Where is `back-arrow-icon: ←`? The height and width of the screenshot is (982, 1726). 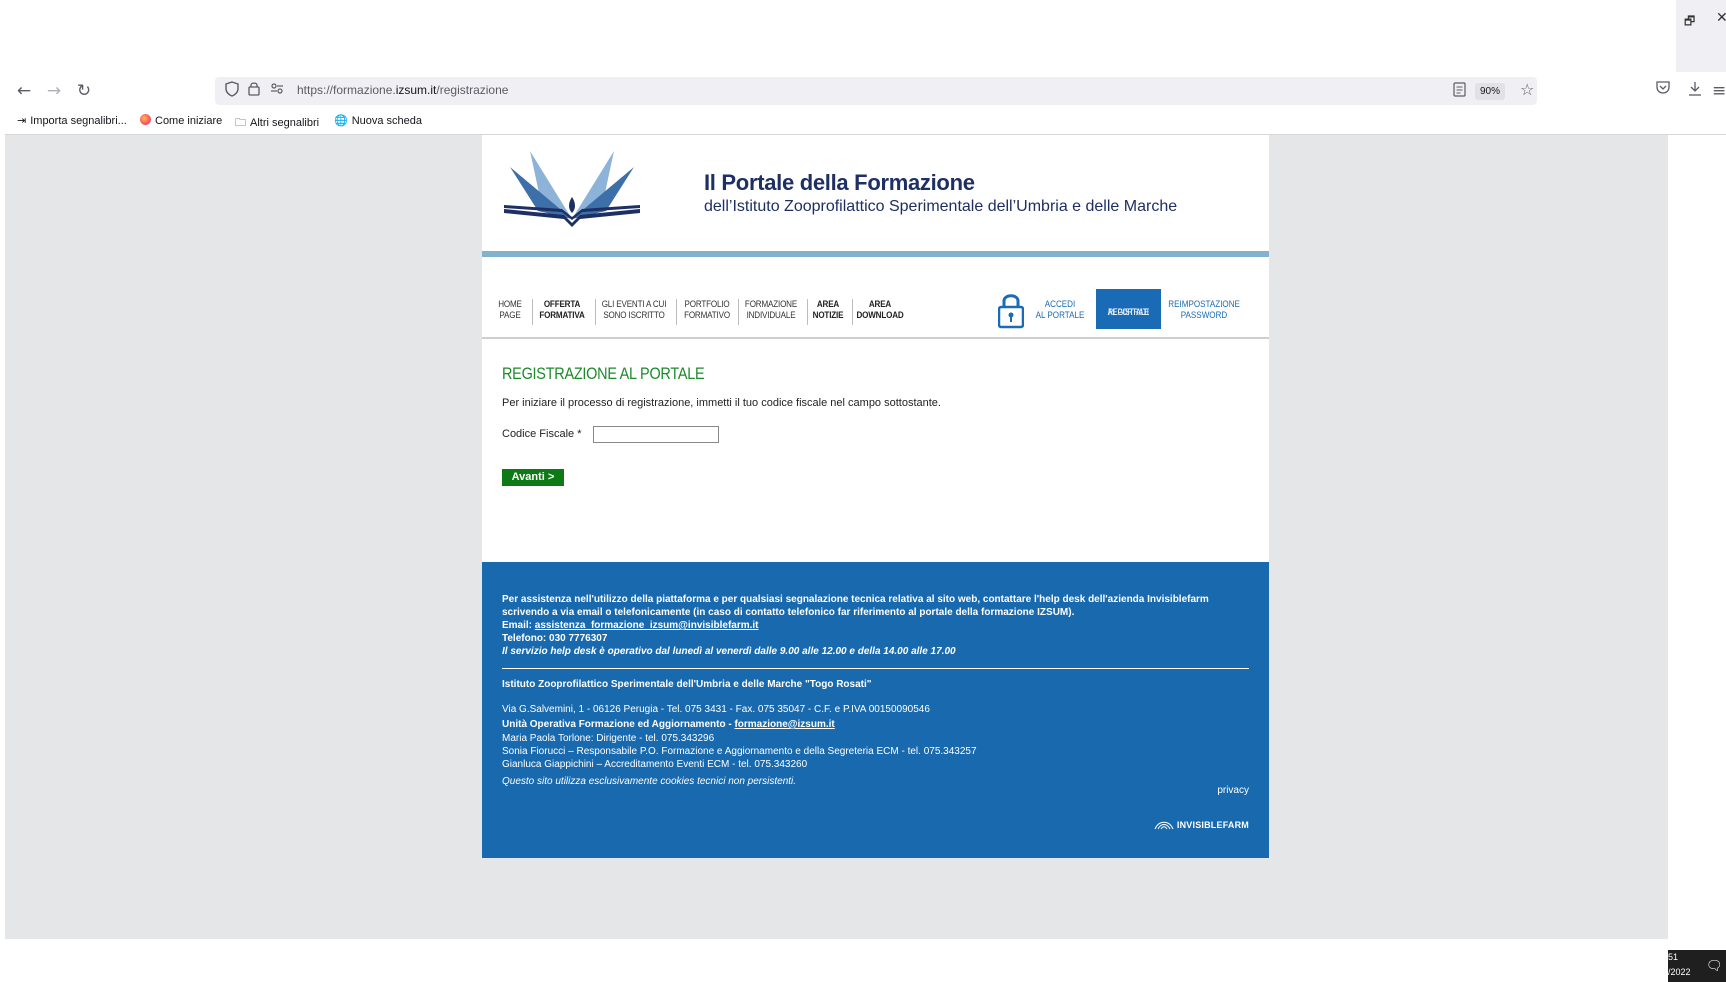
back-arrow-icon: ← is located at coordinates (24, 91).